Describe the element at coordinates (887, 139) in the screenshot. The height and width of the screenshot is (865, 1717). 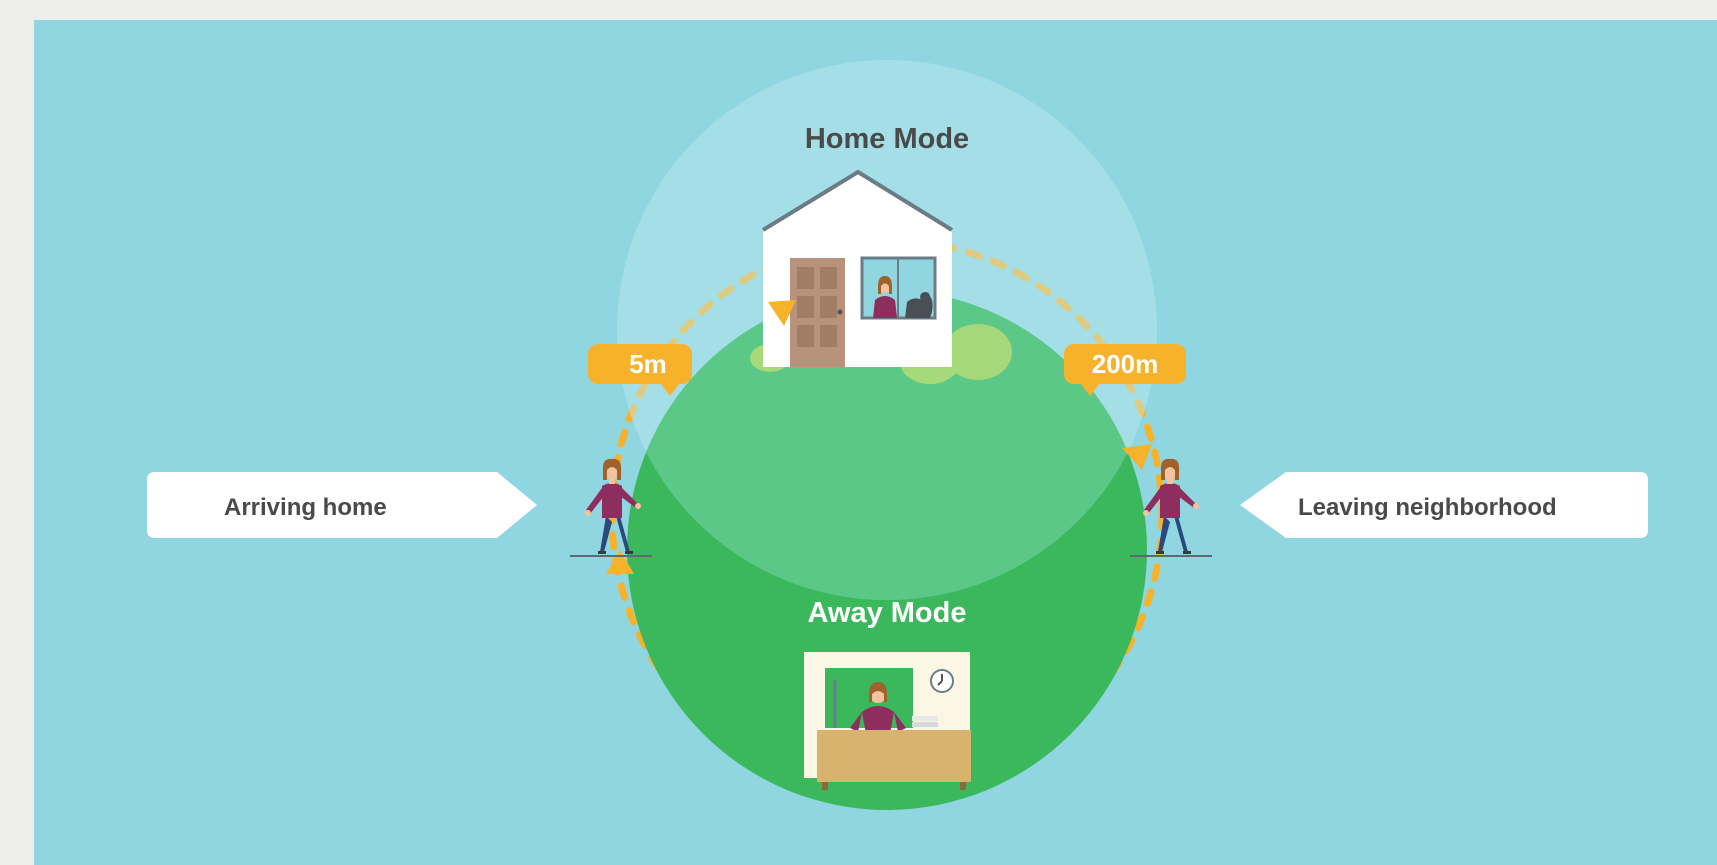
I see `home-mode-title: Home Mode` at that location.